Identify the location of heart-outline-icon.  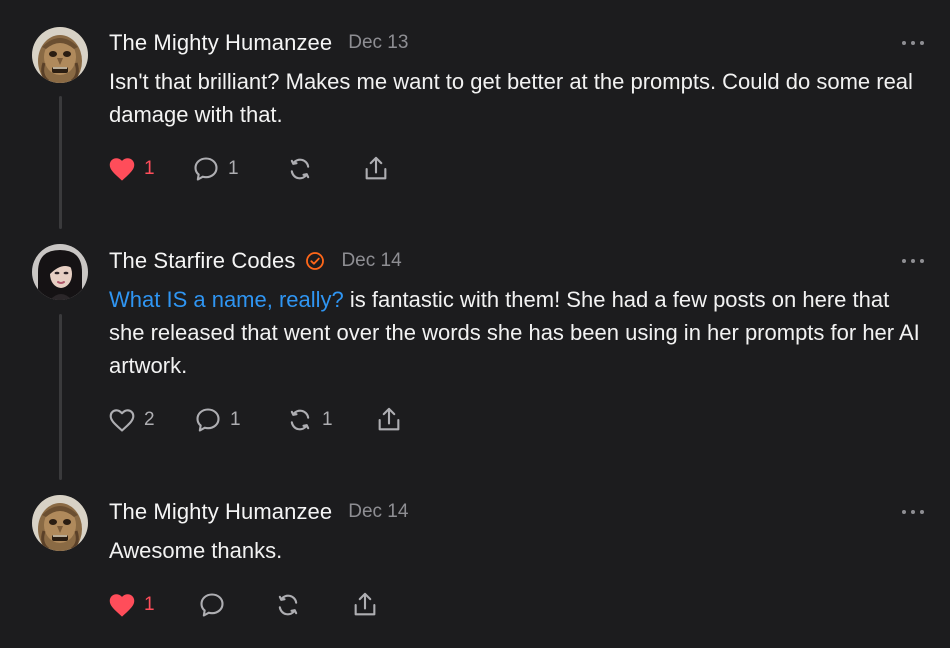
(122, 420).